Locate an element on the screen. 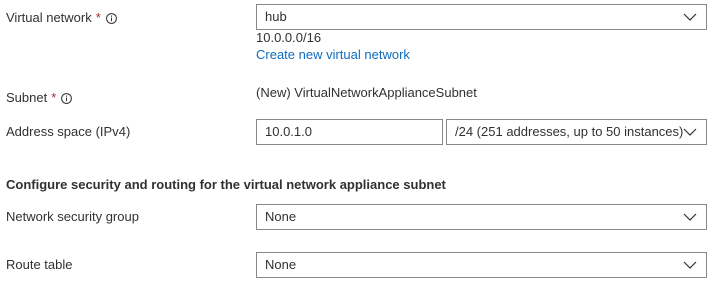  network-security-group-label: Network security group is located at coordinates (72, 217).